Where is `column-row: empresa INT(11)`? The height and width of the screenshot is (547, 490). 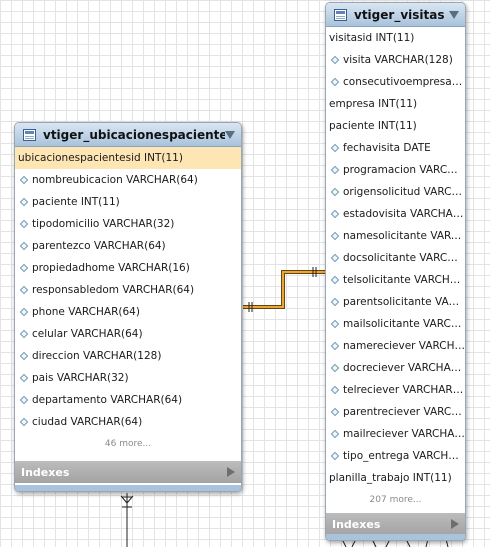 column-row: empresa INT(11) is located at coordinates (395, 104).